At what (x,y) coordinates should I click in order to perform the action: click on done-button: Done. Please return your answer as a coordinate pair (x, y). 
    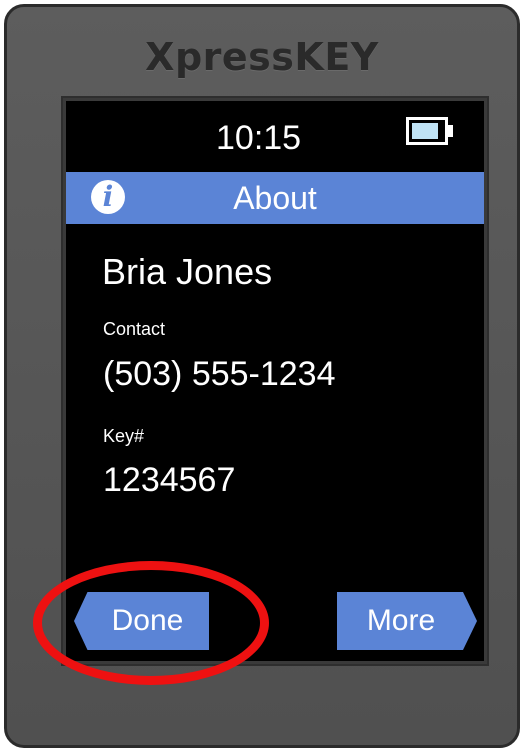
    Looking at the image, I should click on (141, 621).